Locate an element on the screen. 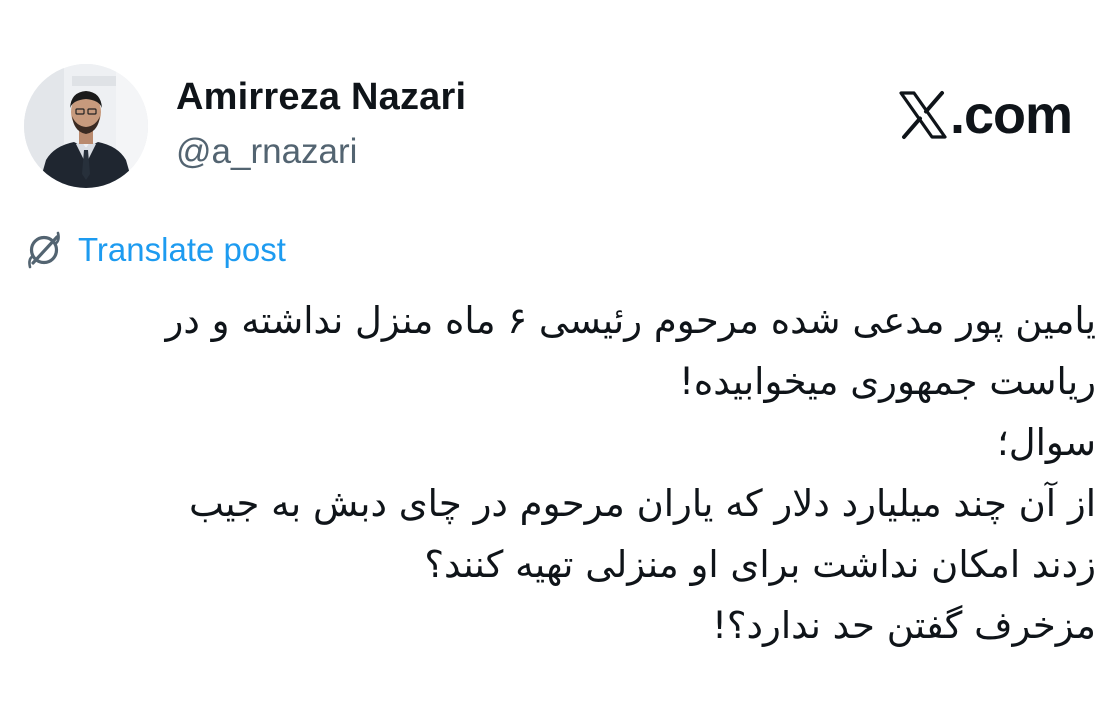 The width and height of the screenshot is (1120, 709). site-brand: .com is located at coordinates (985, 115).